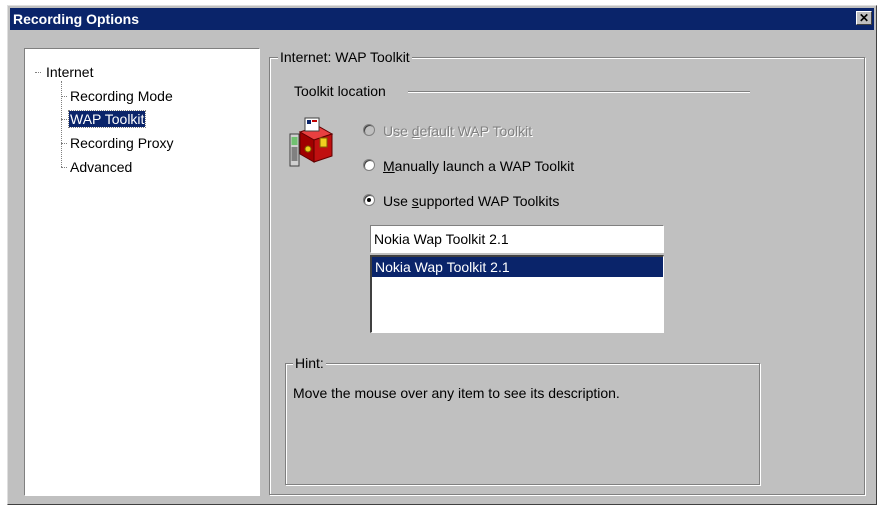 This screenshot has width=884, height=509. What do you see at coordinates (442, 19) in the screenshot?
I see `title-bar: Recording Options ✕` at bounding box center [442, 19].